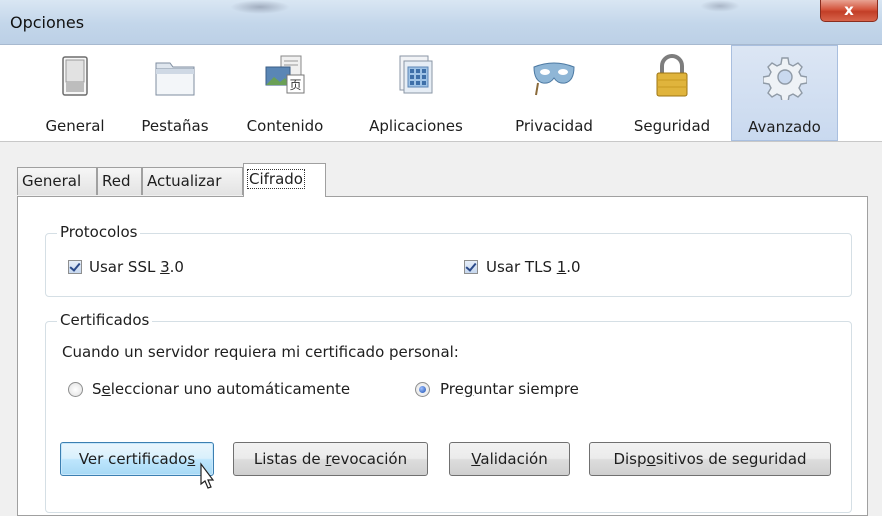  I want to click on category-label: Seguridad, so click(672, 126).